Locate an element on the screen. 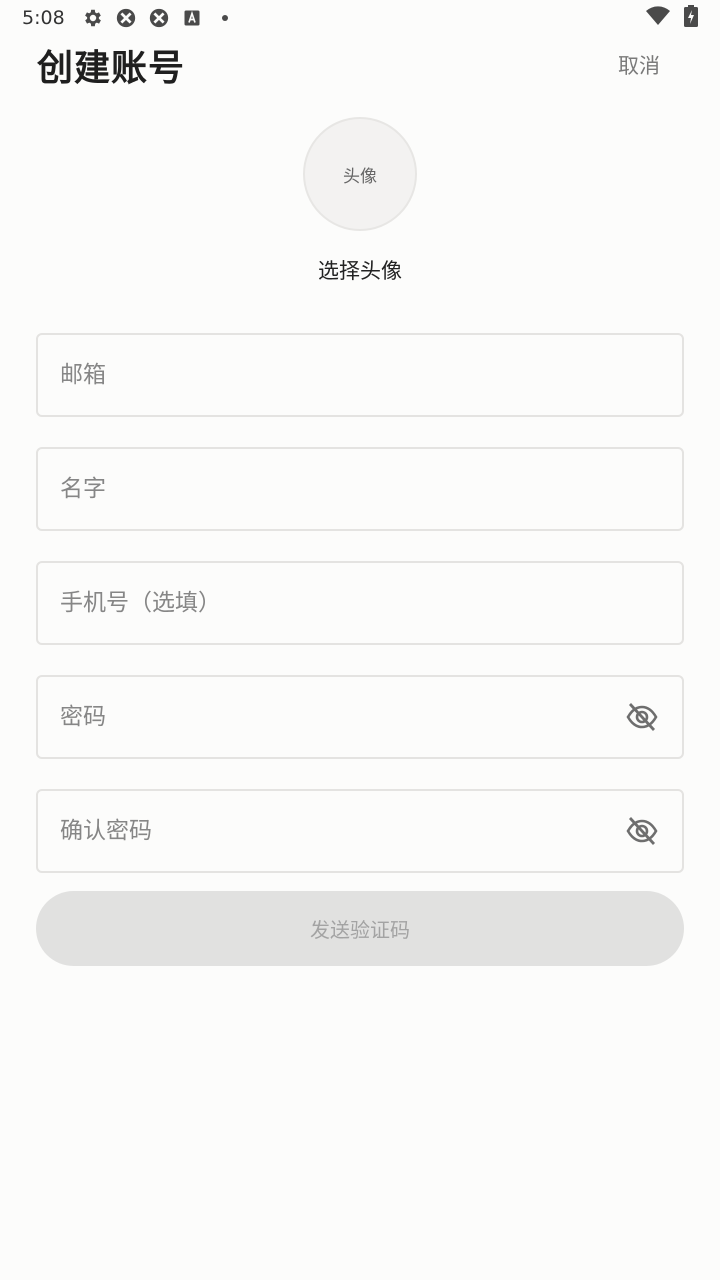 The height and width of the screenshot is (1280, 720). send-verification-code-button: 发送验证码 is located at coordinates (360, 928).